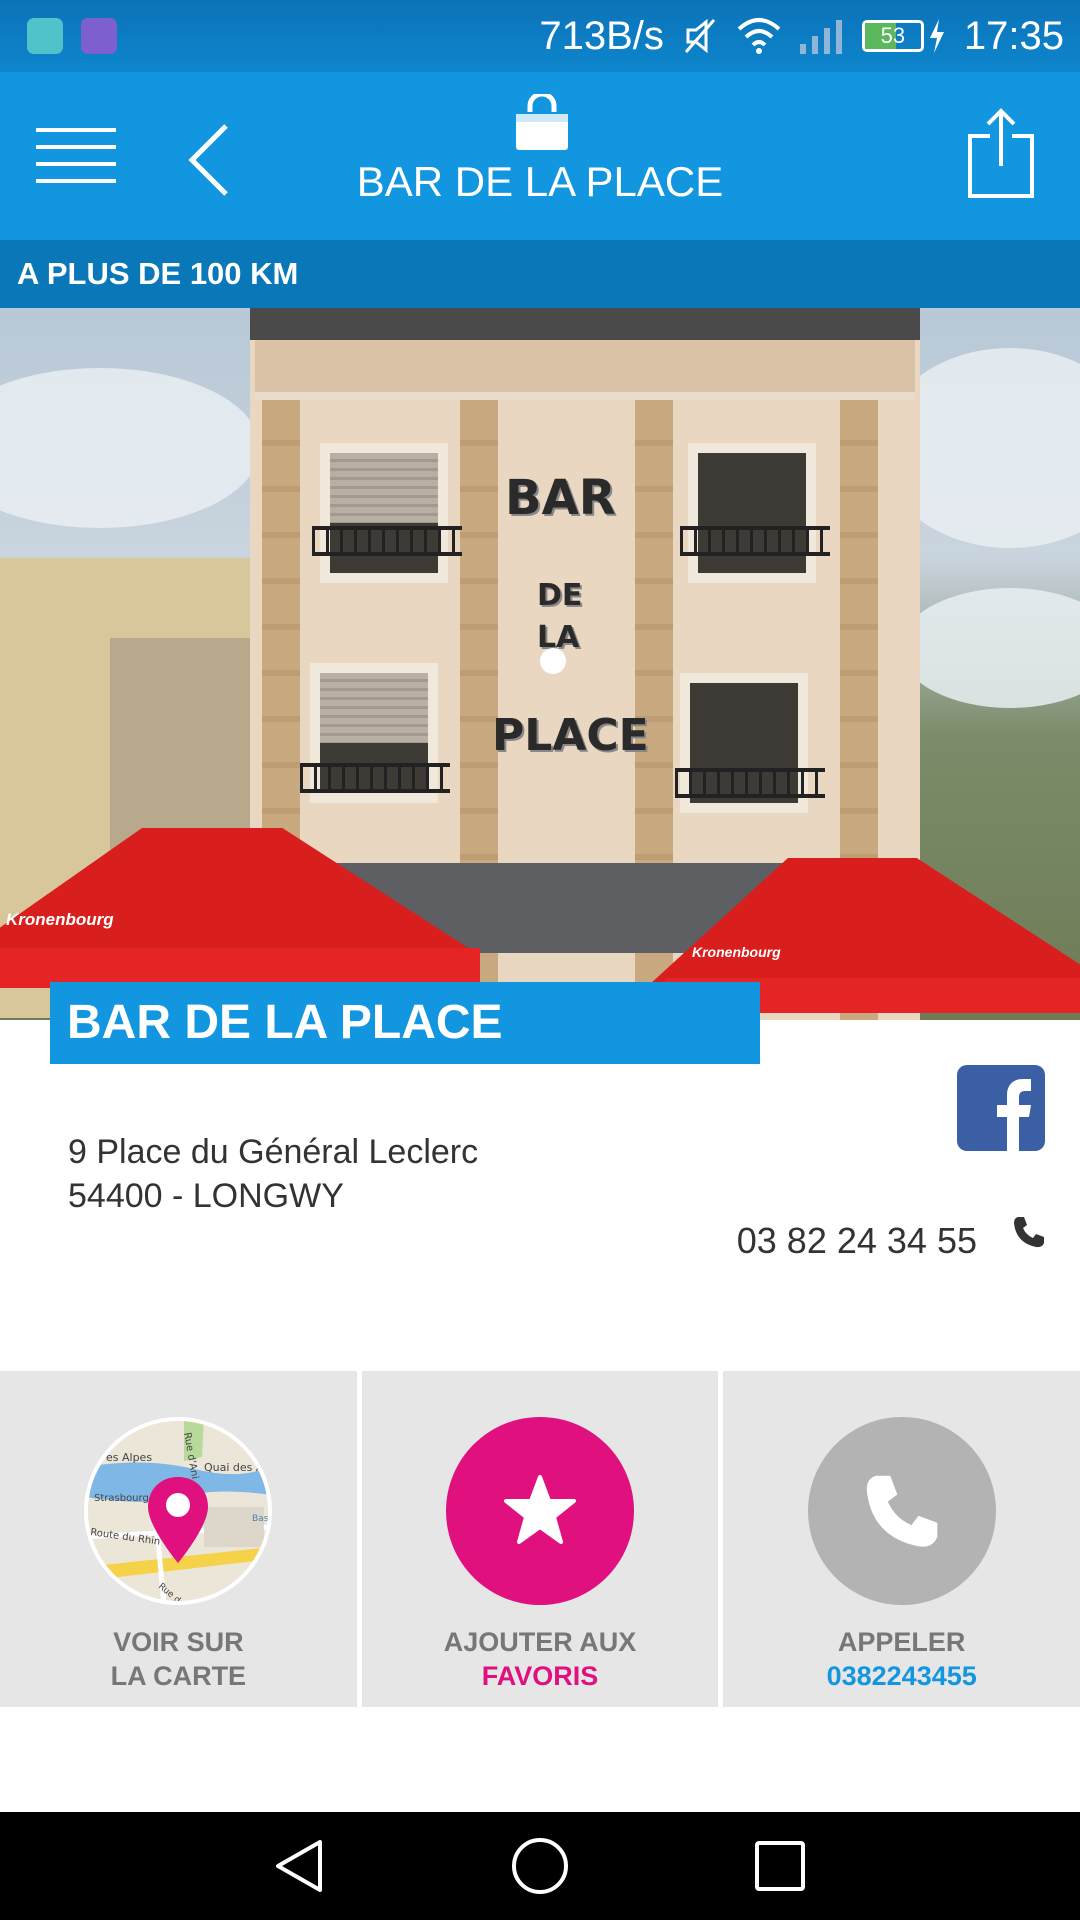 The height and width of the screenshot is (1920, 1080). I want to click on map-label-6: Bassi, so click(262, 1519).